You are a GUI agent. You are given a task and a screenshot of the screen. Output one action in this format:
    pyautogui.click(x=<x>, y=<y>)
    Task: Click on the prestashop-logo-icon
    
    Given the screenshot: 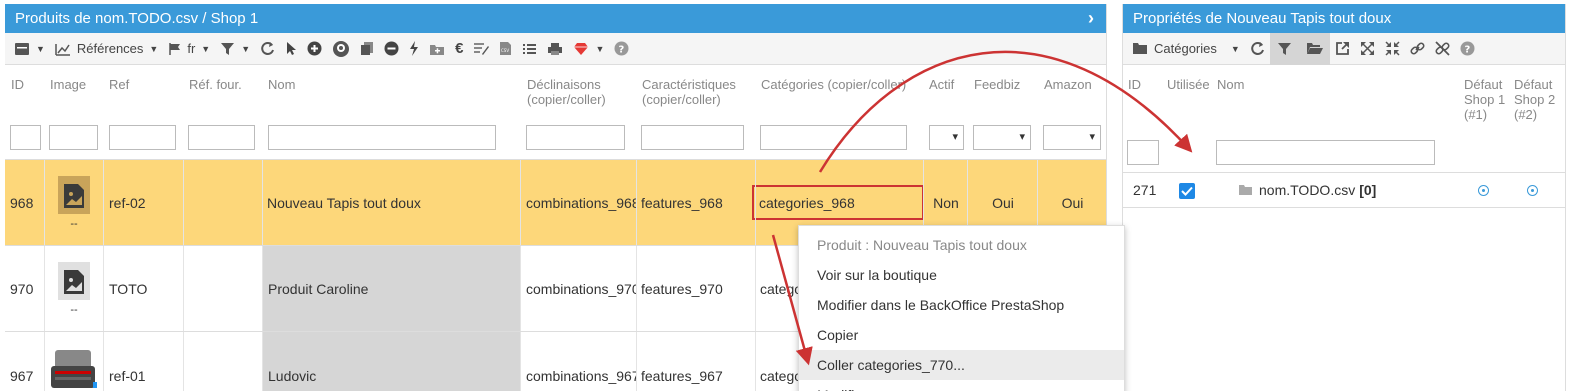 What is the action you would take?
    pyautogui.click(x=341, y=48)
    